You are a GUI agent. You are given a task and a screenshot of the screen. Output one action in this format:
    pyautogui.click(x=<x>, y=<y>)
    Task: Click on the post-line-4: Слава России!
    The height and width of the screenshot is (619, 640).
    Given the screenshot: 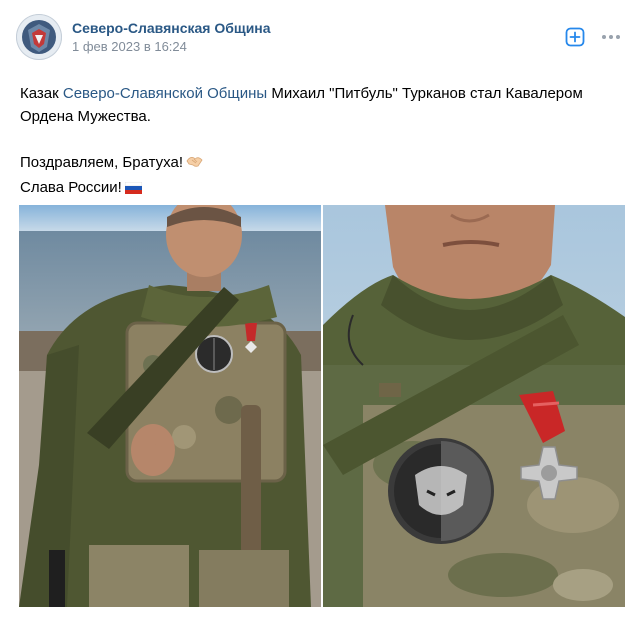 What is the action you would take?
    pyautogui.click(x=320, y=188)
    